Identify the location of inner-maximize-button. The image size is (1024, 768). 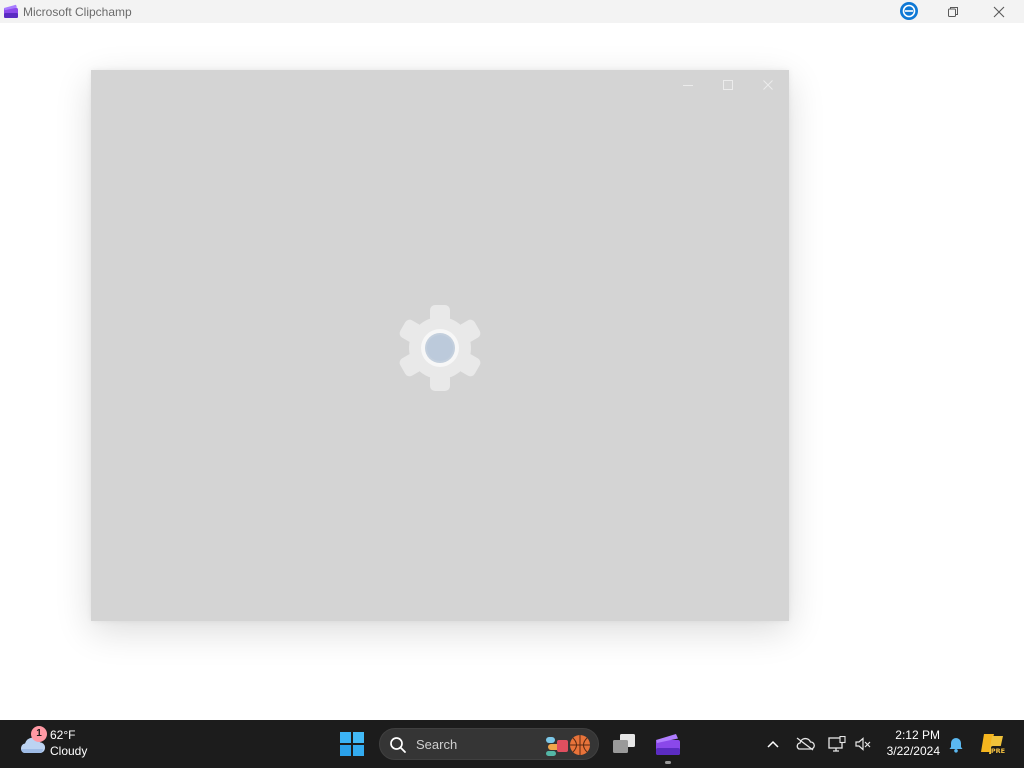
(728, 85).